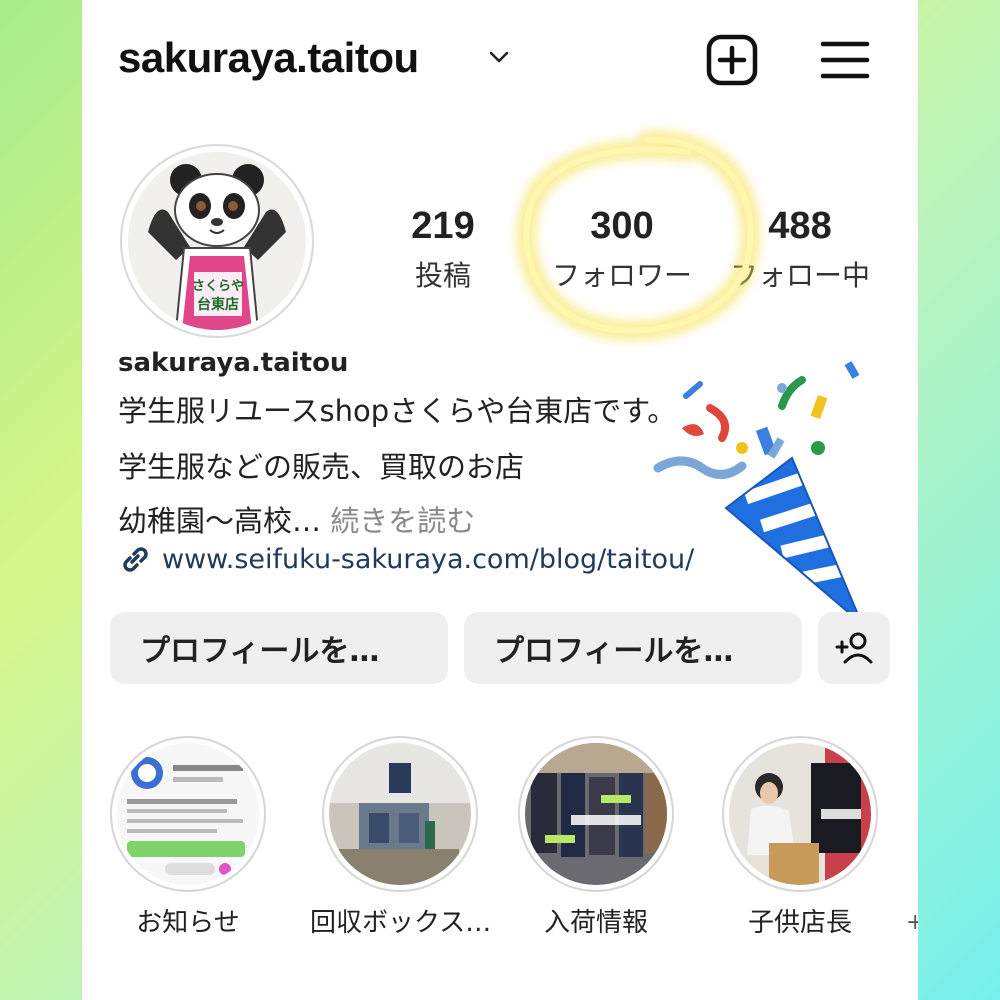  Describe the element at coordinates (622, 250) in the screenshot. I see `stat-followers: 300 フォロワー` at that location.